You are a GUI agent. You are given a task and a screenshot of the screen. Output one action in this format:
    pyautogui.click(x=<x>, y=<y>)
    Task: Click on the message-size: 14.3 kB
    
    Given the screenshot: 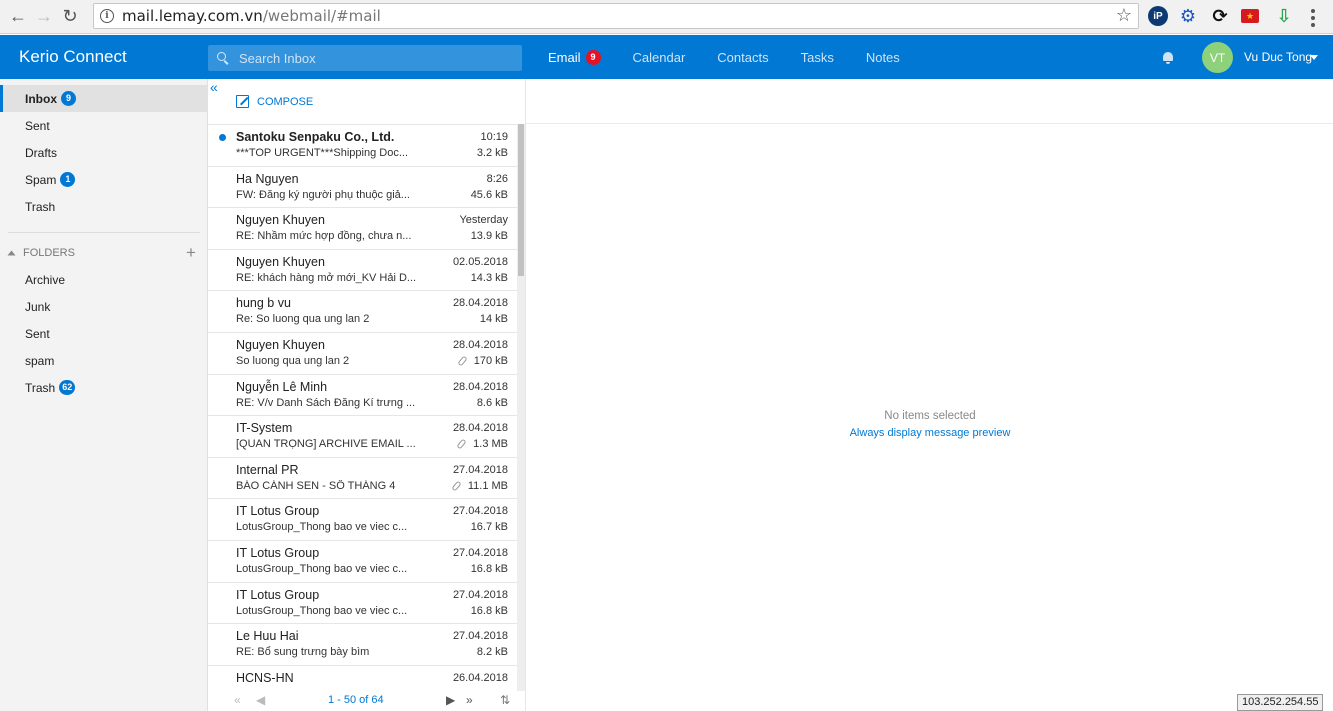 What is the action you would take?
    pyautogui.click(x=489, y=278)
    